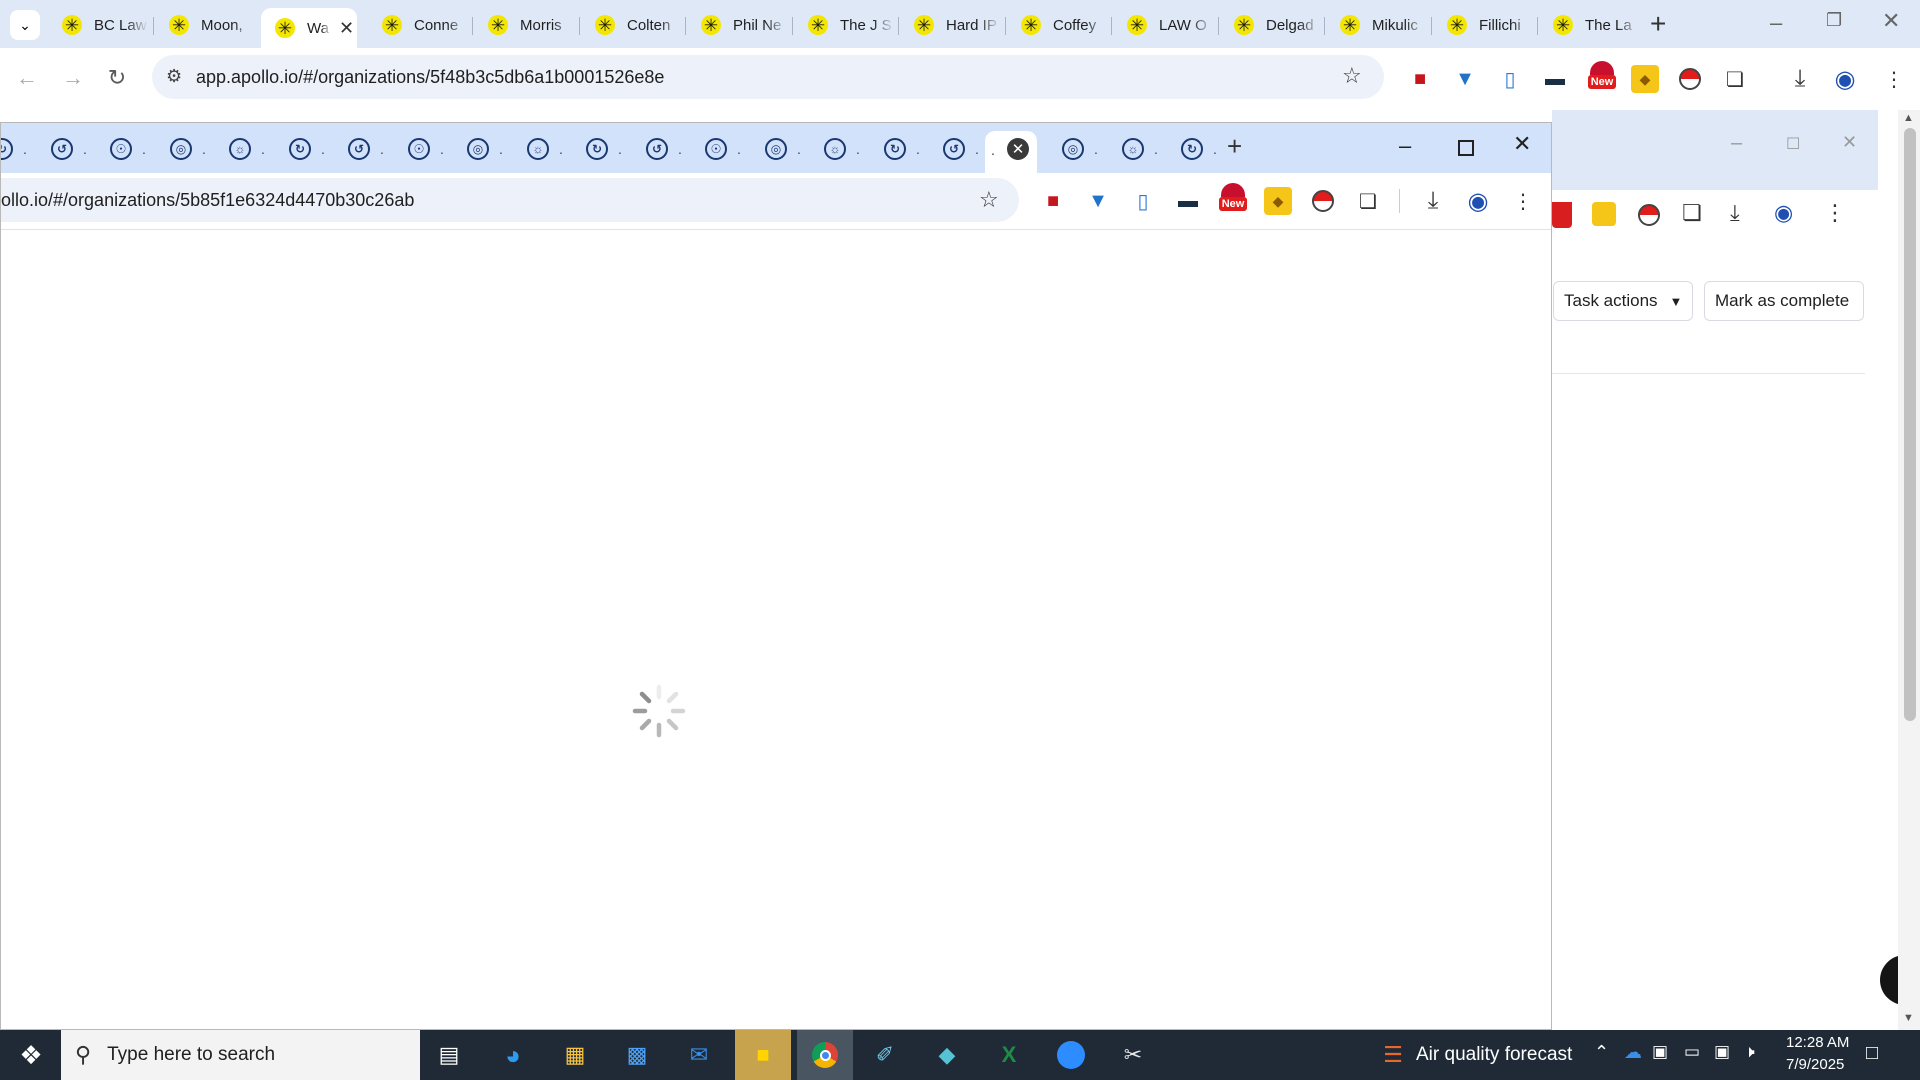 The image size is (1920, 1080). What do you see at coordinates (1749, 1052) in the screenshot?
I see `volume-muted-icon: 🕨` at bounding box center [1749, 1052].